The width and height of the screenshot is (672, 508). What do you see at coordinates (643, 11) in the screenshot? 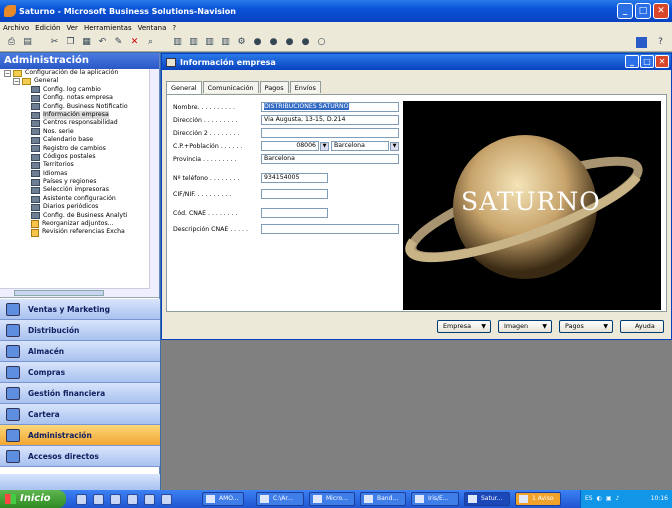
I see `maximize-button: □` at bounding box center [643, 11].